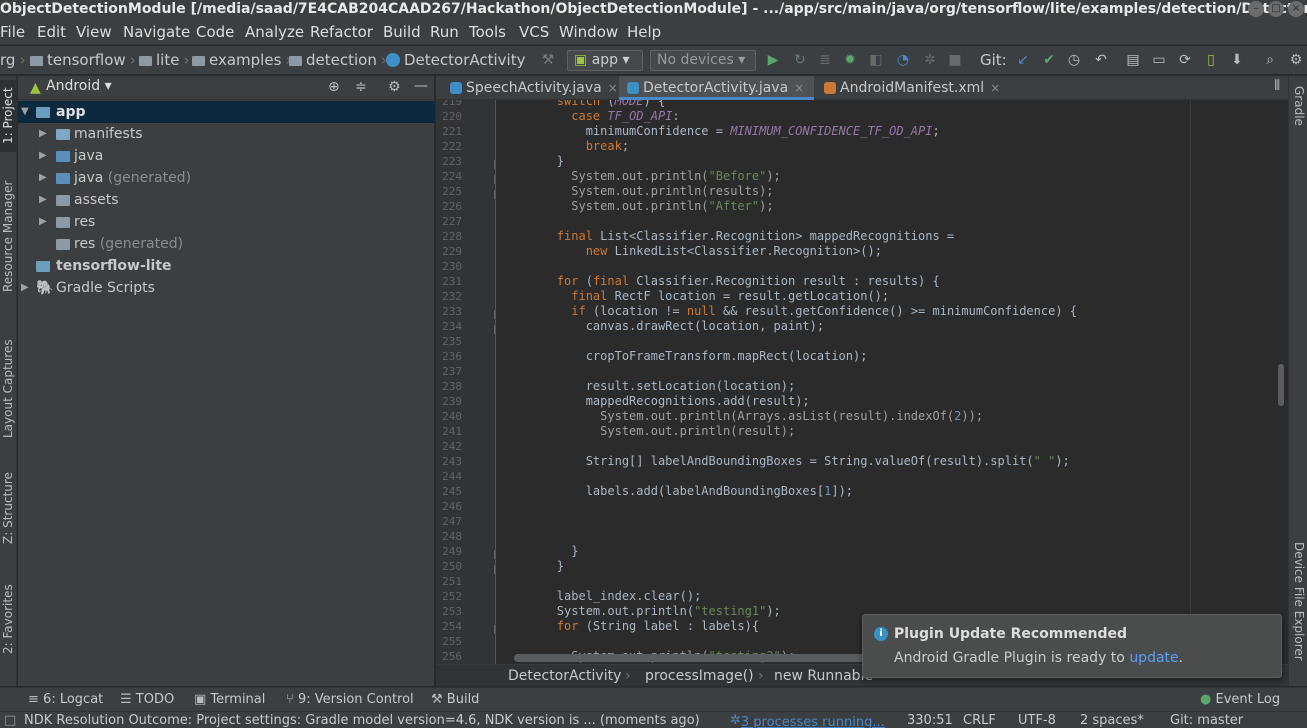 This screenshot has width=1307, height=728. What do you see at coordinates (226, 244) in the screenshot?
I see `tree-item-res-generated: res (generated)` at bounding box center [226, 244].